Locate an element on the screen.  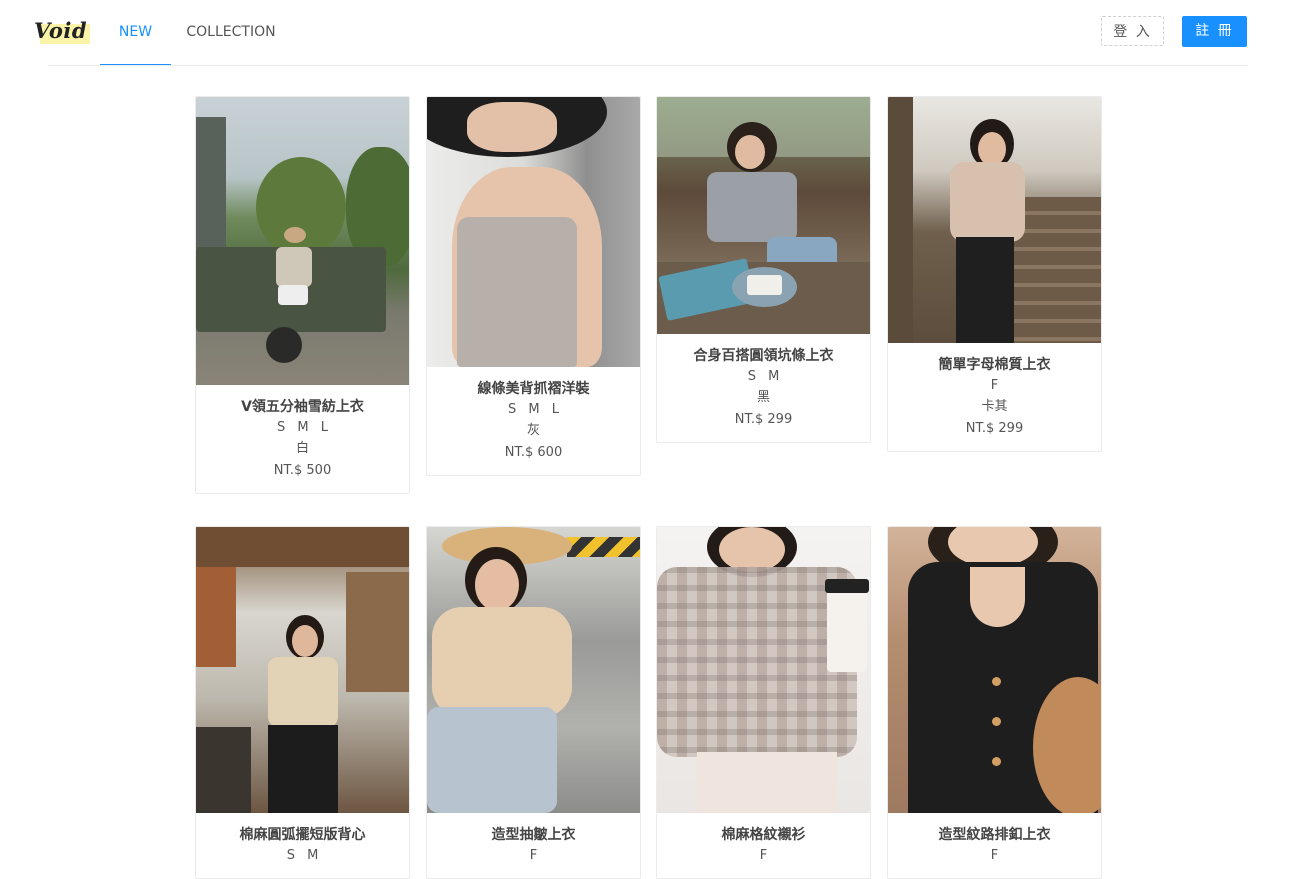
product-card: 簡單字母棉質上衣 F 卡其 NT.$ 299 is located at coordinates (994, 274).